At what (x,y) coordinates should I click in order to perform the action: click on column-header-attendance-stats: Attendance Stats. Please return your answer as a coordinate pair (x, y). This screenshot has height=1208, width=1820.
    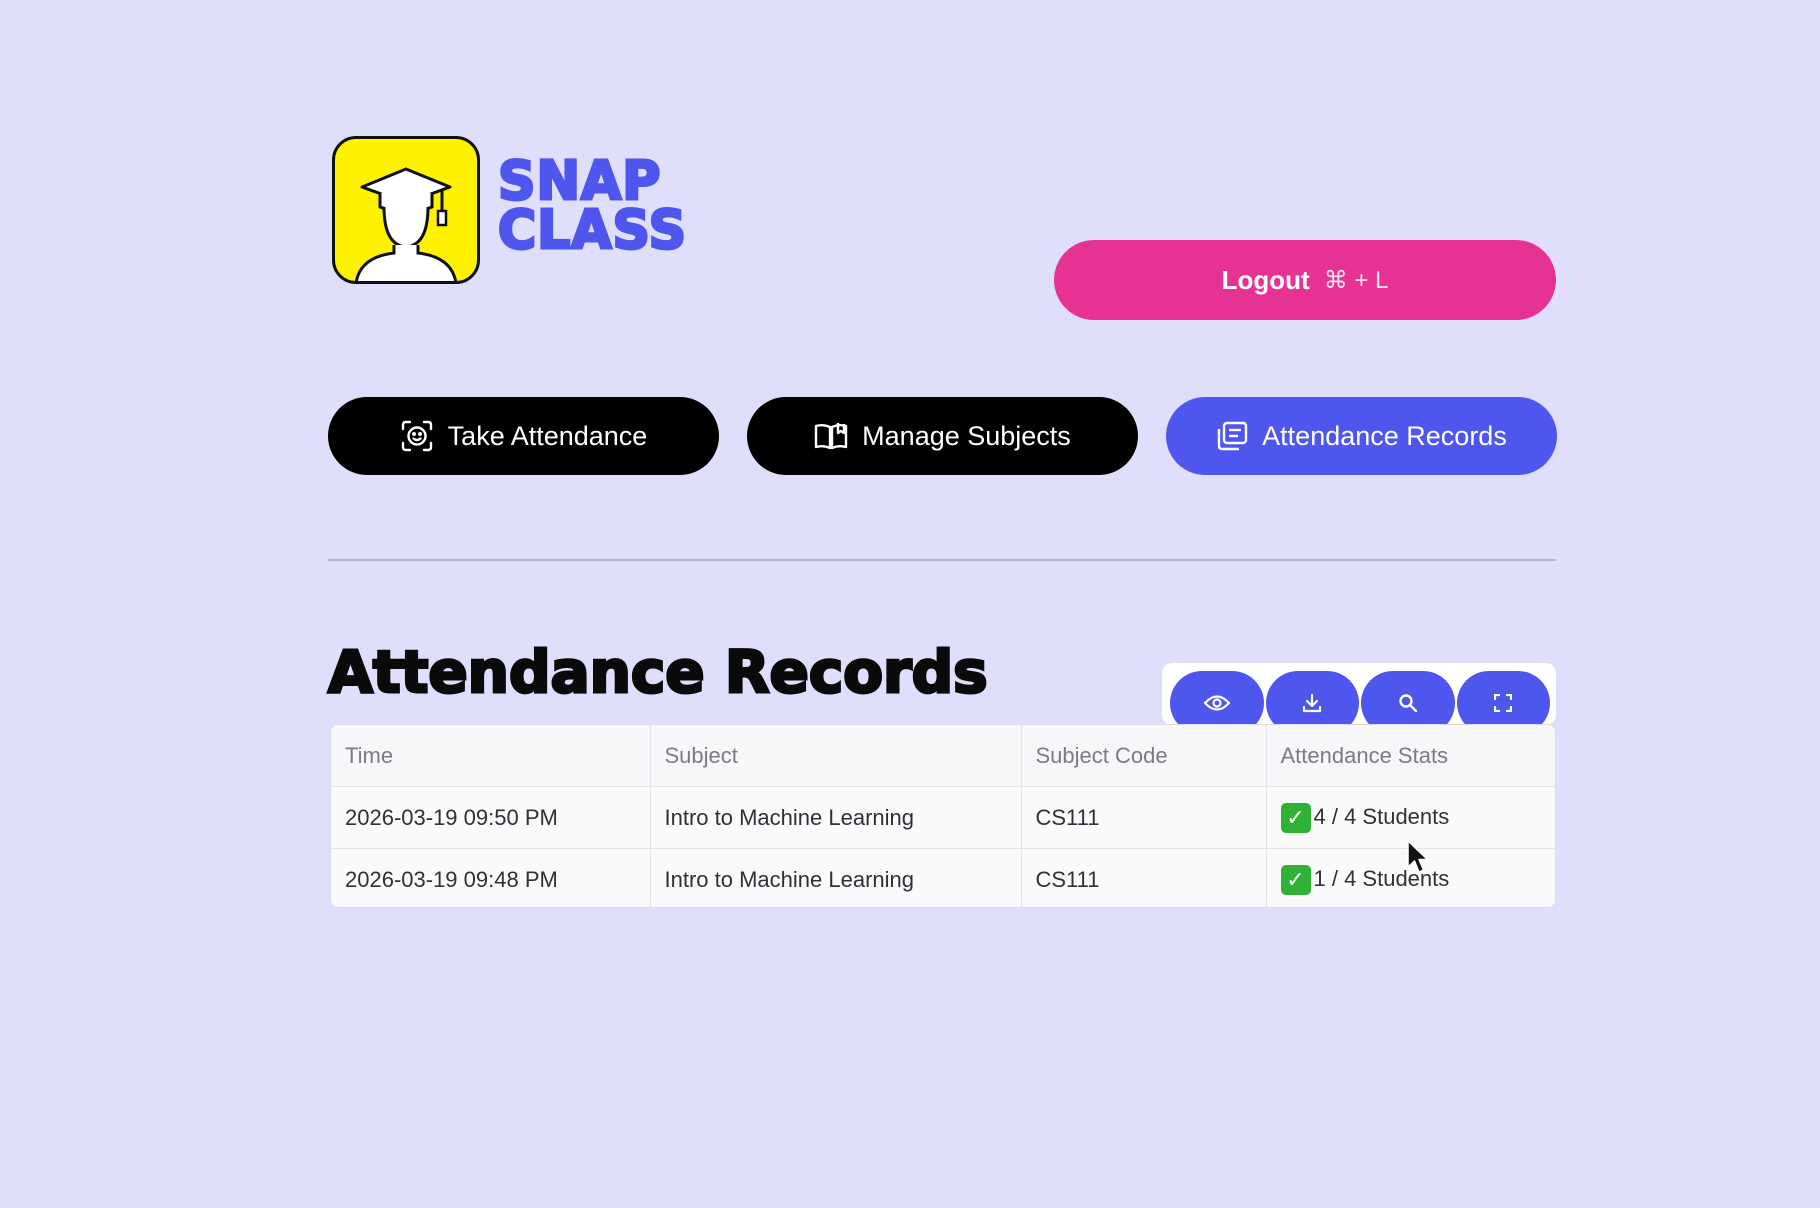
    Looking at the image, I should click on (1410, 756).